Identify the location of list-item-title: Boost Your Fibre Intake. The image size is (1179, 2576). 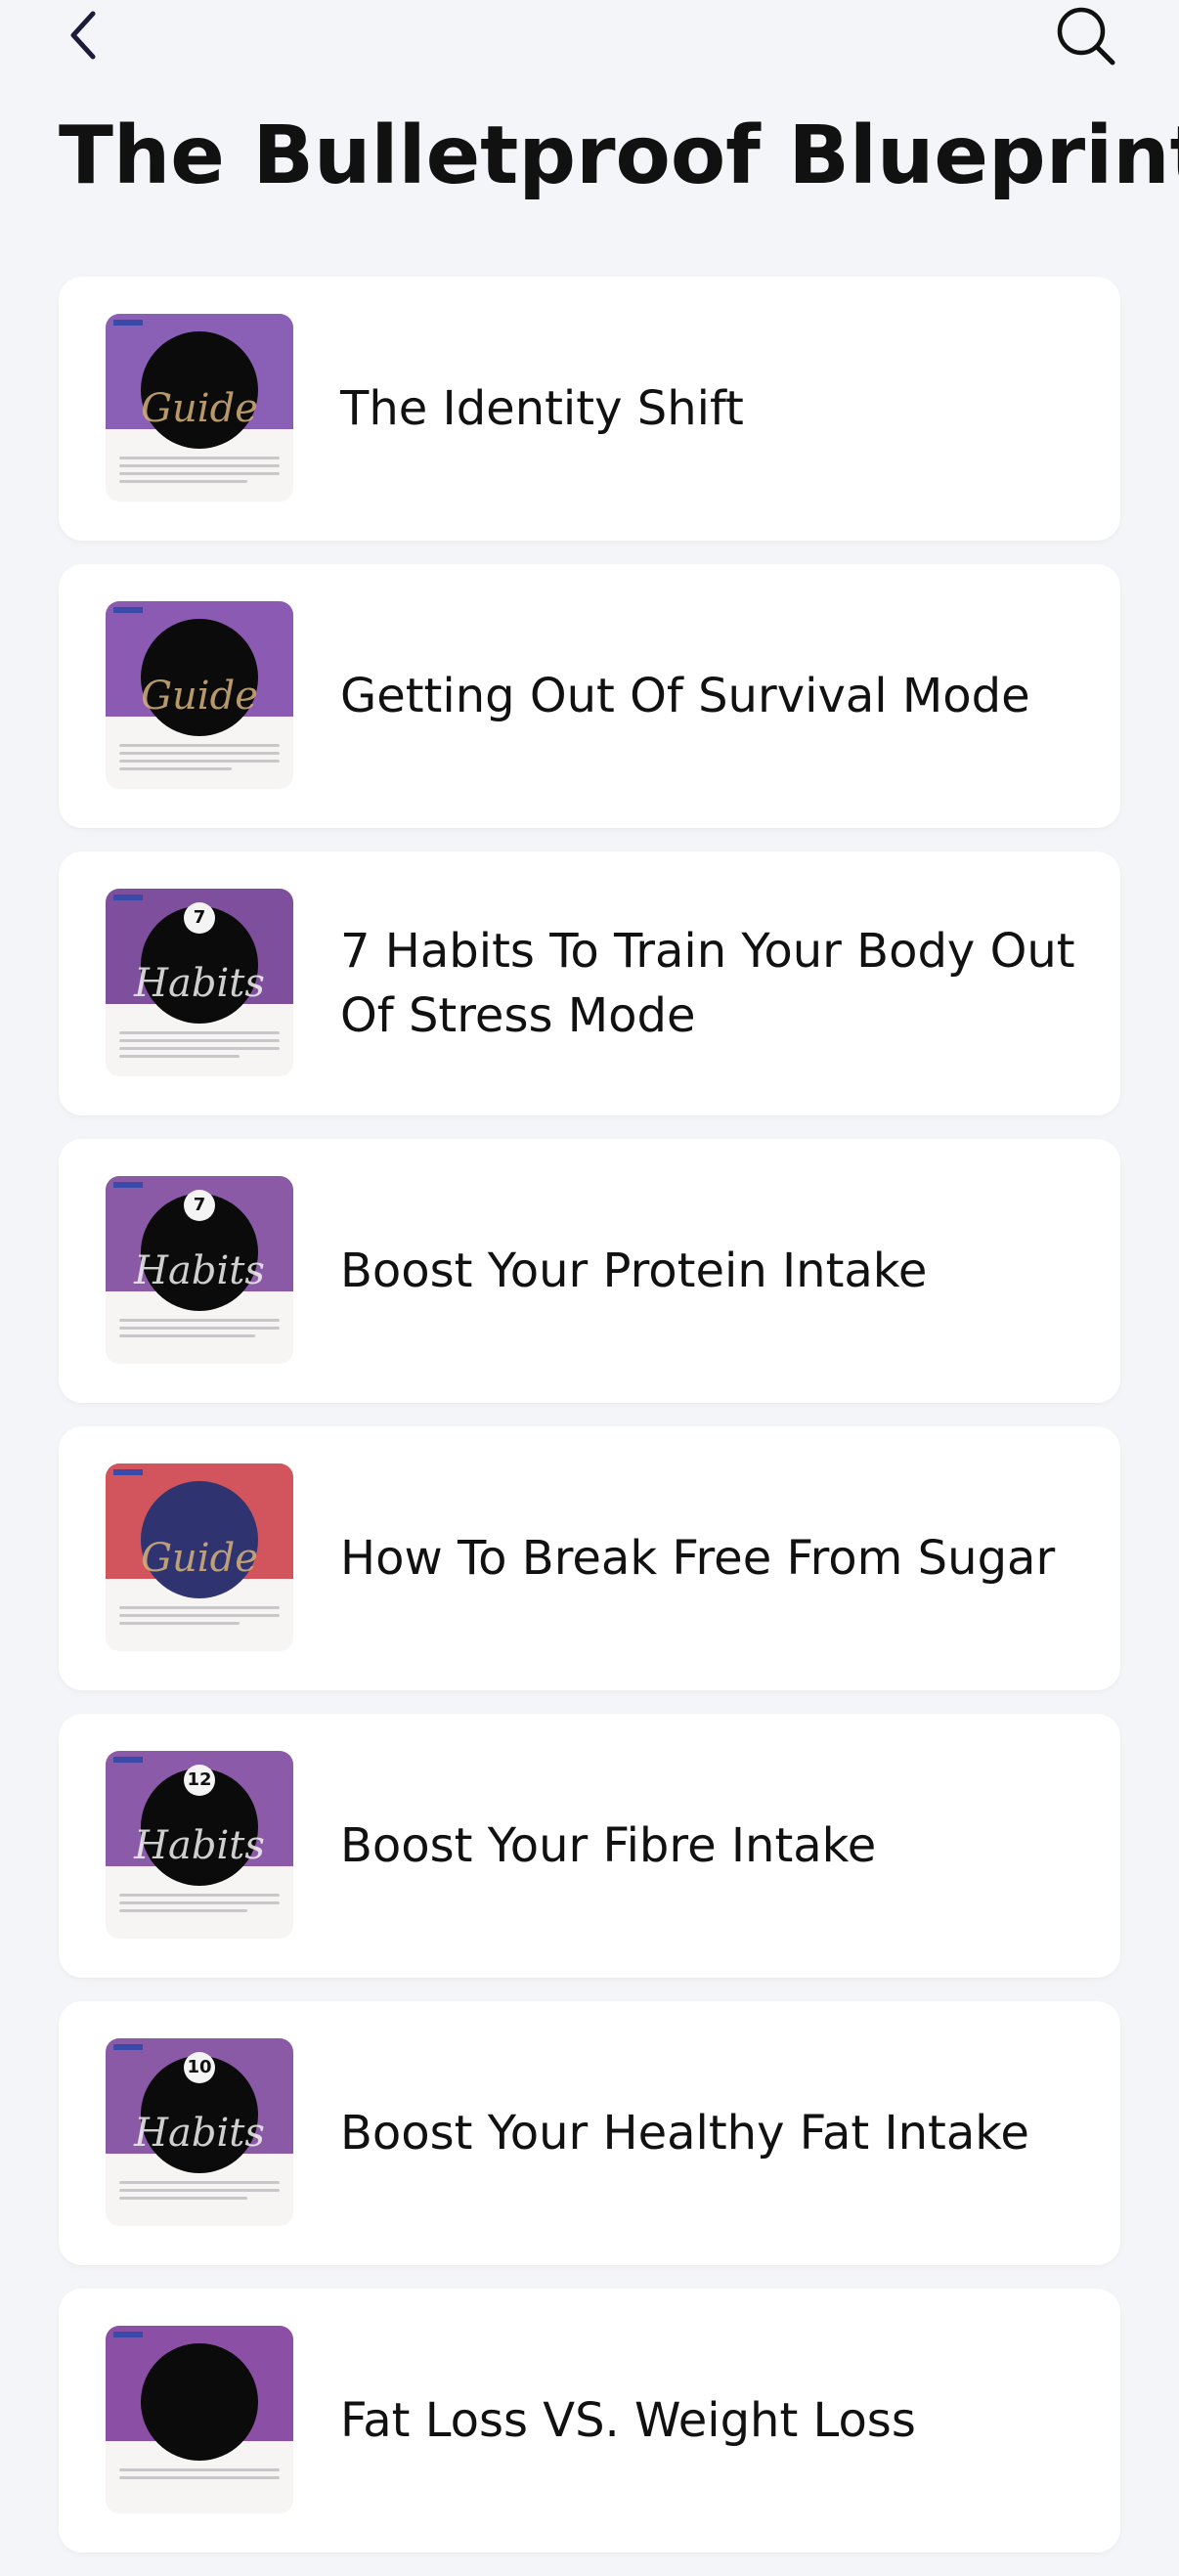
(608, 1845).